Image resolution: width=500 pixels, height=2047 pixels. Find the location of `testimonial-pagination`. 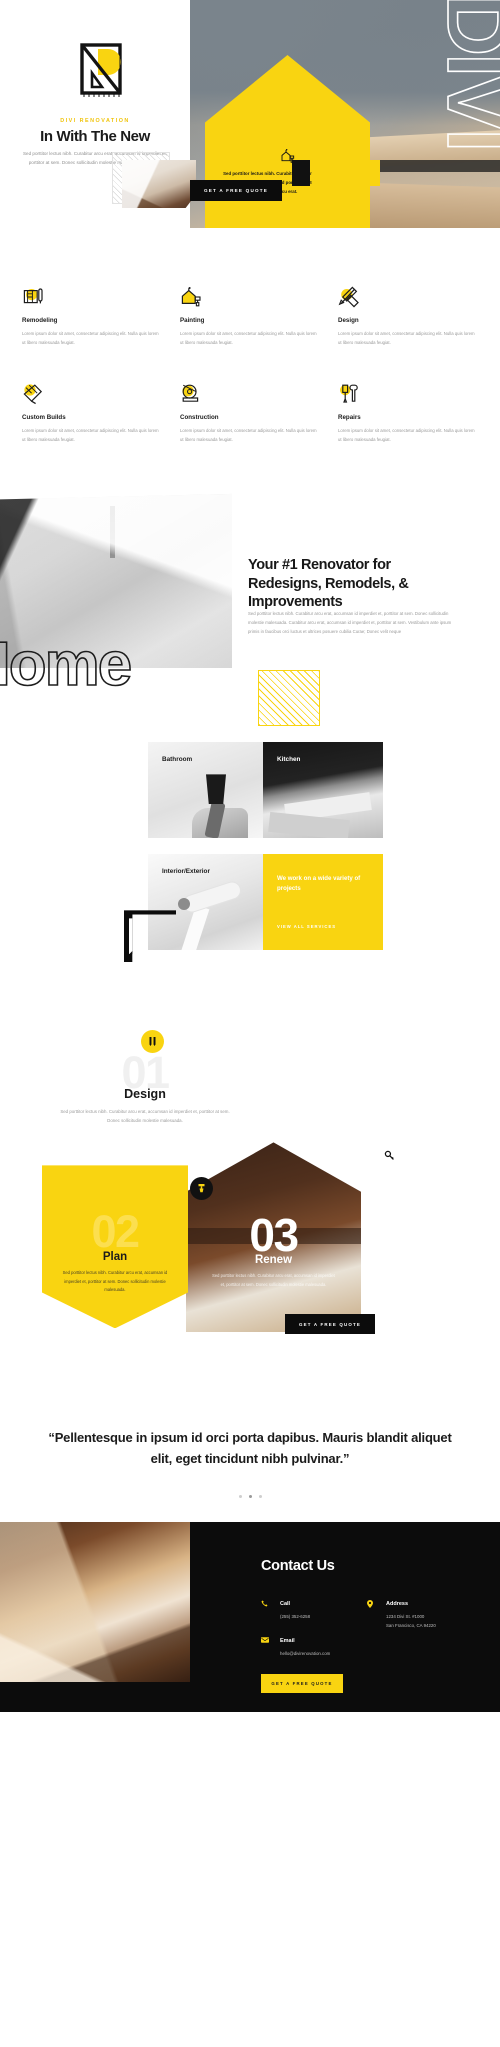

testimonial-pagination is located at coordinates (250, 1496).